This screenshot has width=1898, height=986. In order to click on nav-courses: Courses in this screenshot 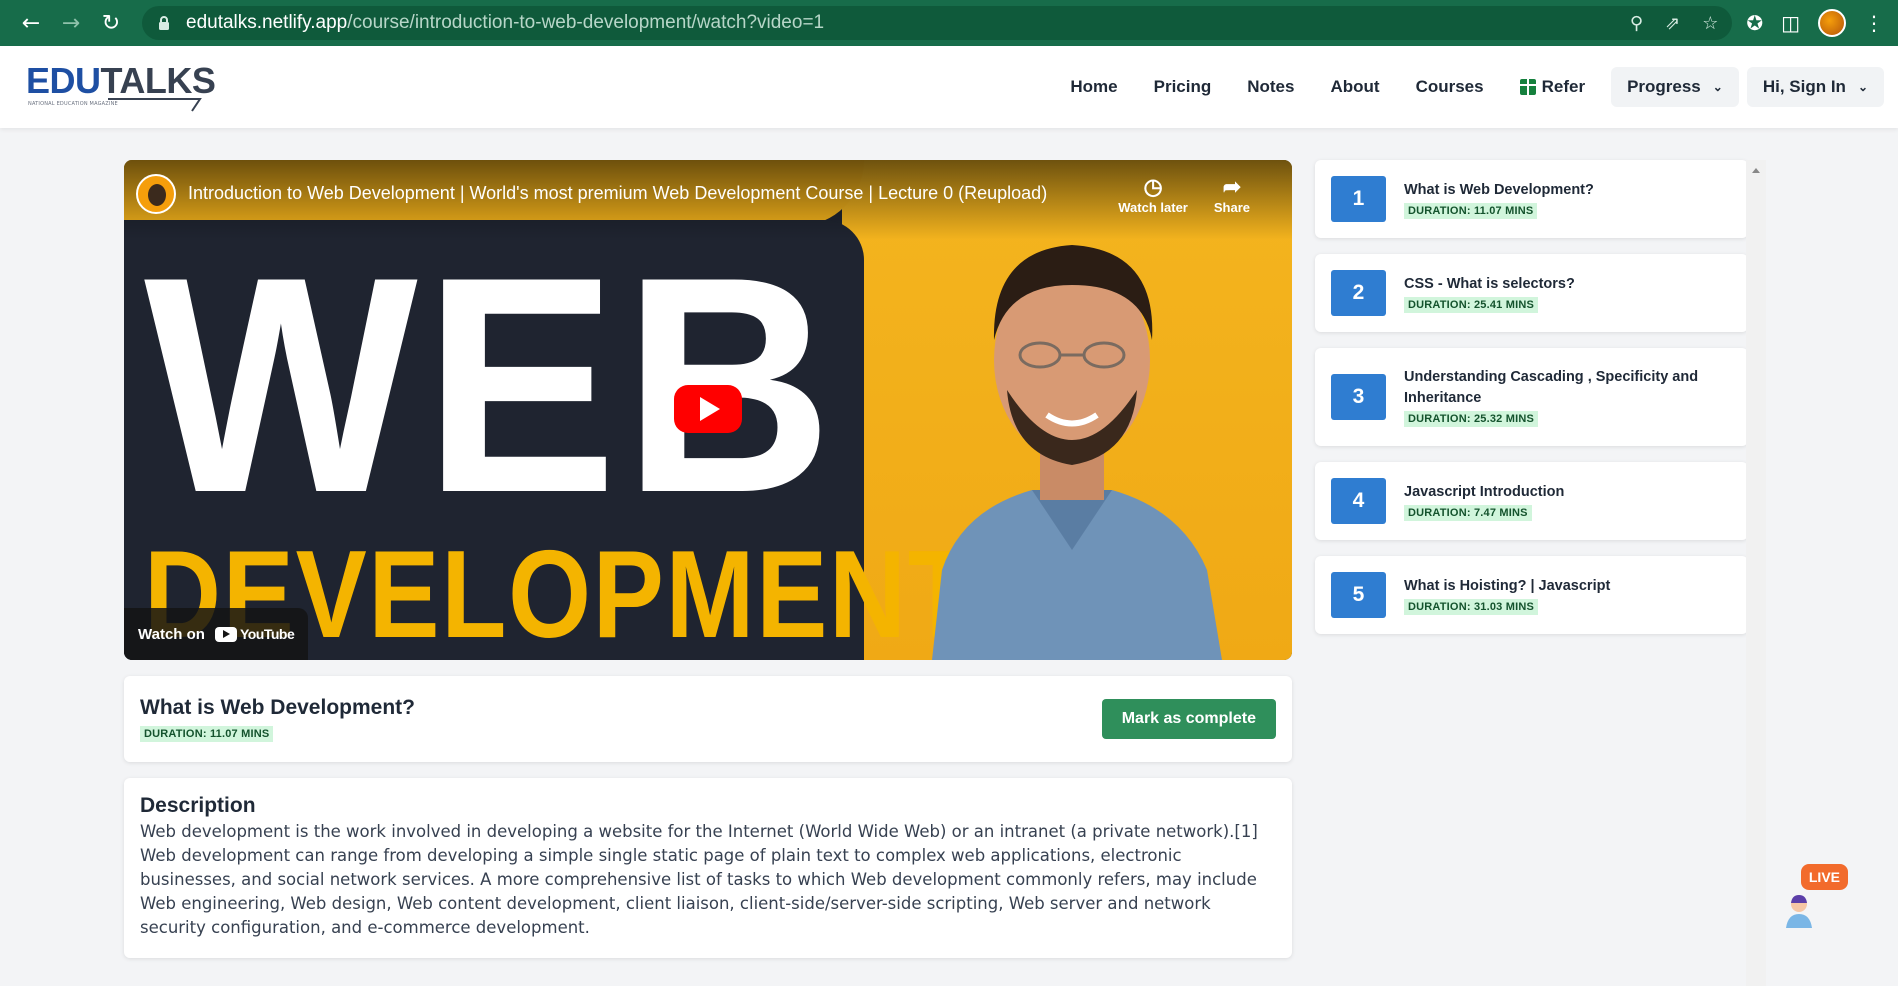, I will do `click(1450, 87)`.